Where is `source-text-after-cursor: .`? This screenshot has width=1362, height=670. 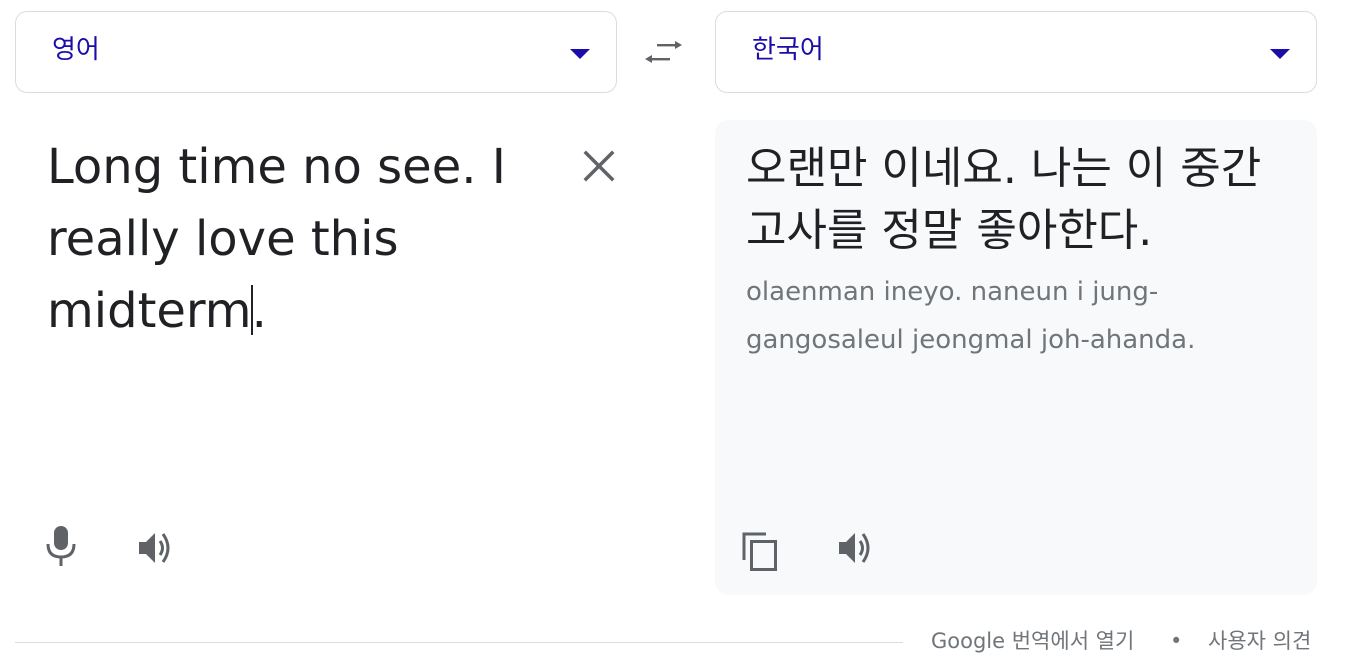
source-text-after-cursor: . is located at coordinates (259, 311).